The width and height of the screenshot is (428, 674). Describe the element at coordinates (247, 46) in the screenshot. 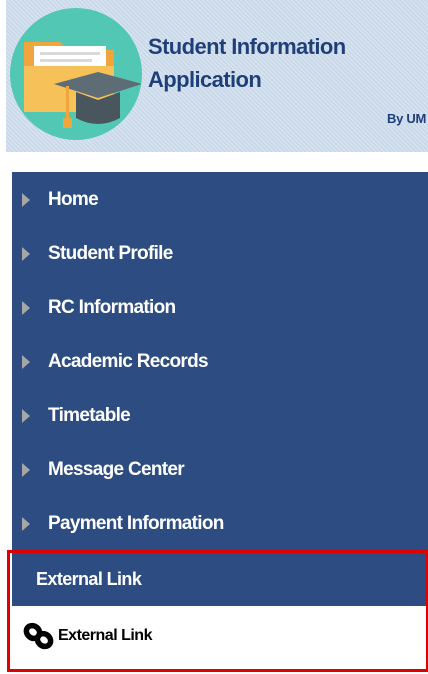

I see `app-title-line-1: Student Information` at that location.